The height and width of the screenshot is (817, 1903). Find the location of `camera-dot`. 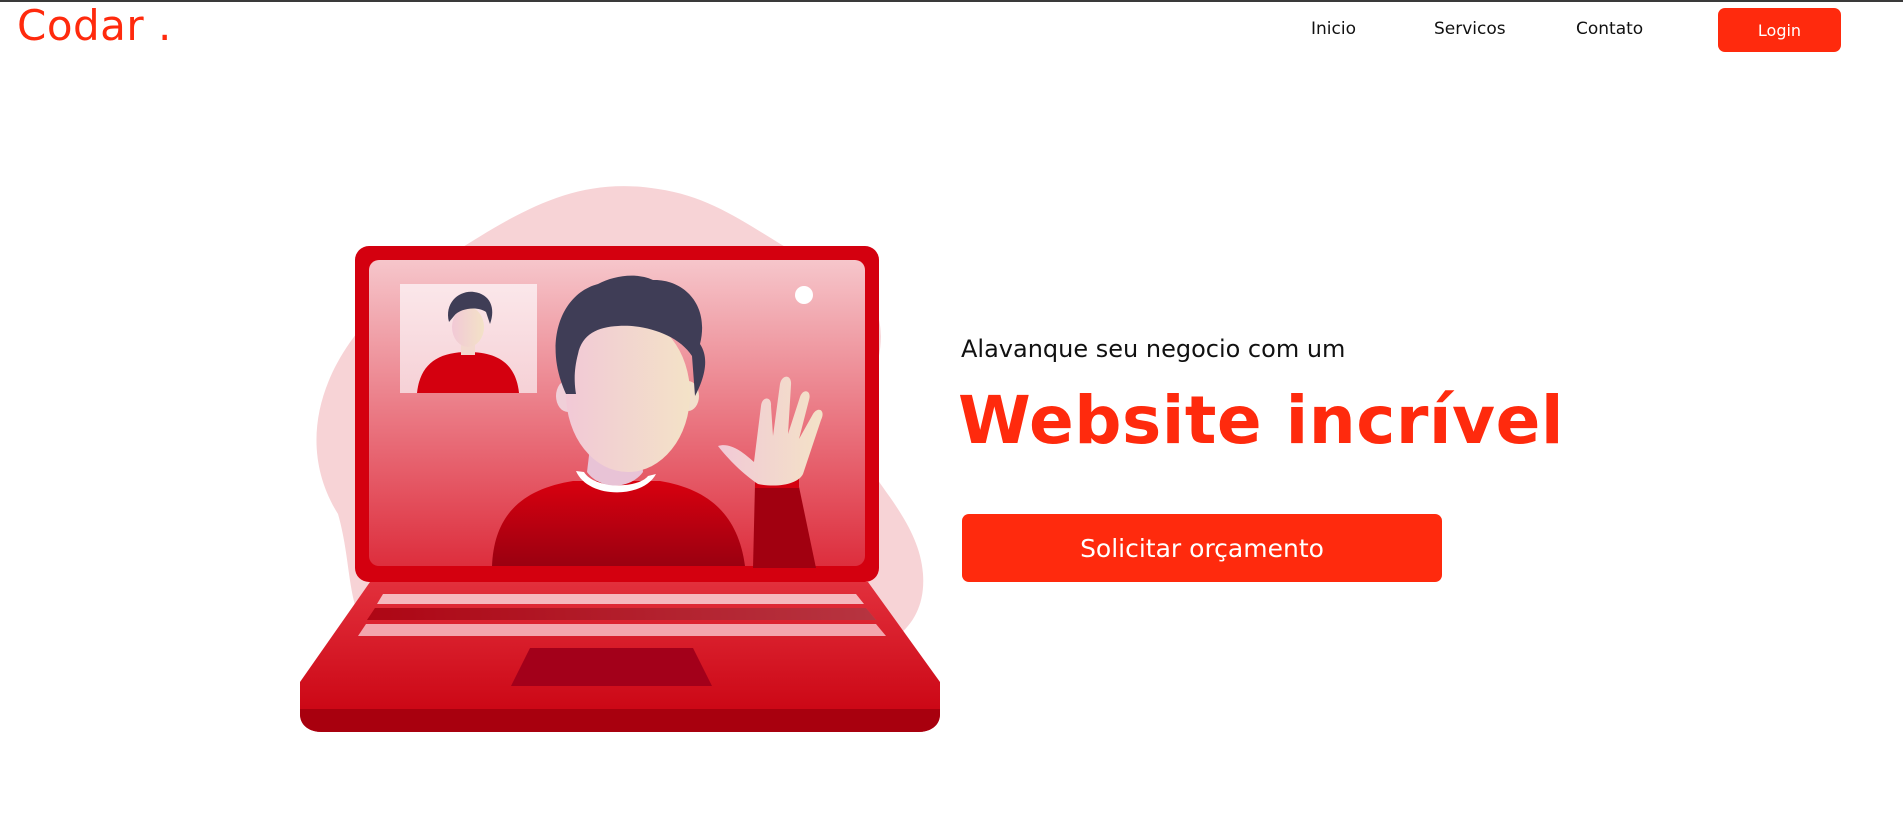

camera-dot is located at coordinates (804, 295).